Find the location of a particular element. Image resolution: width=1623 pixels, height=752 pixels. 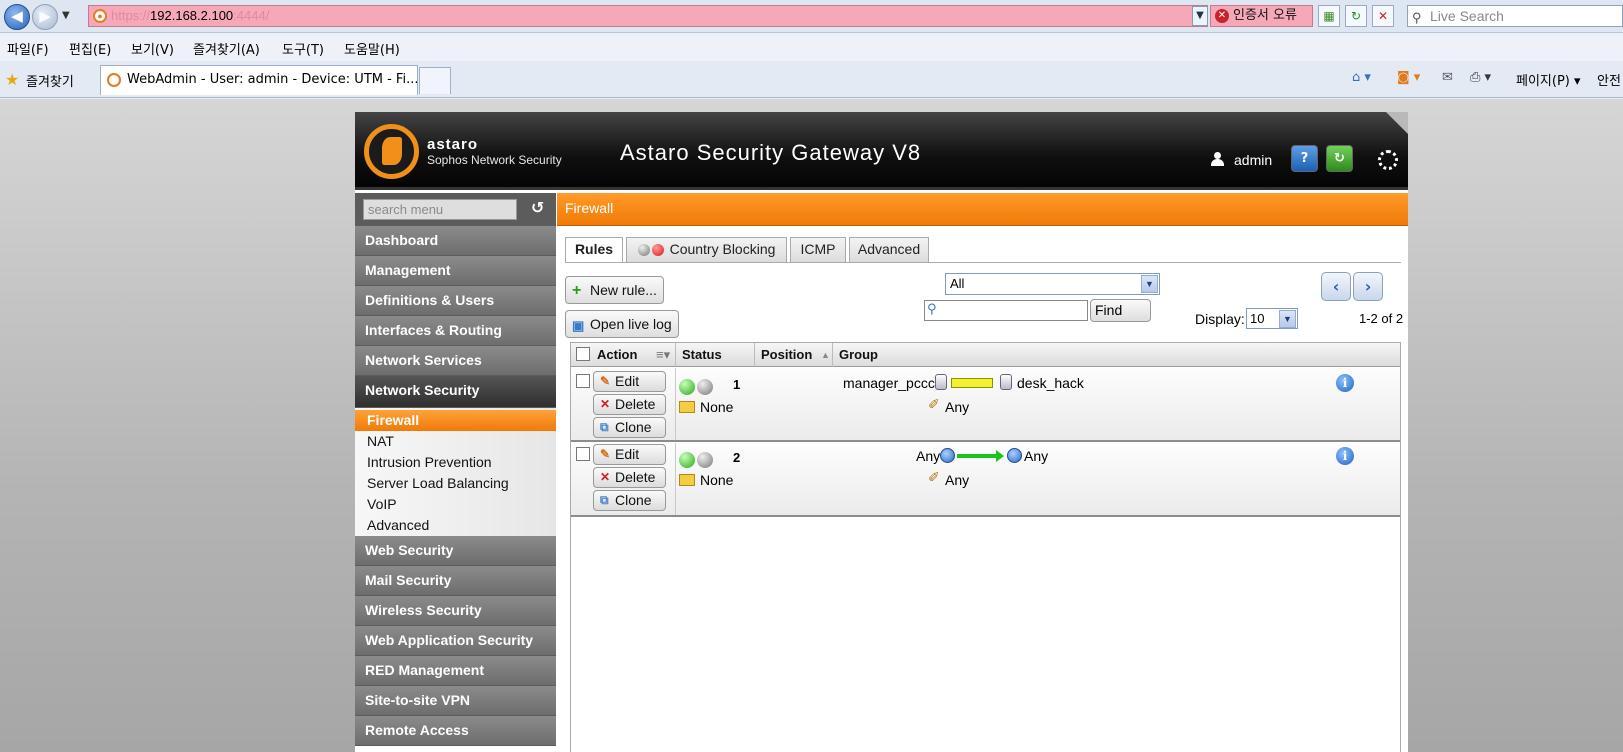

subnav-nat: NAT is located at coordinates (455, 441).